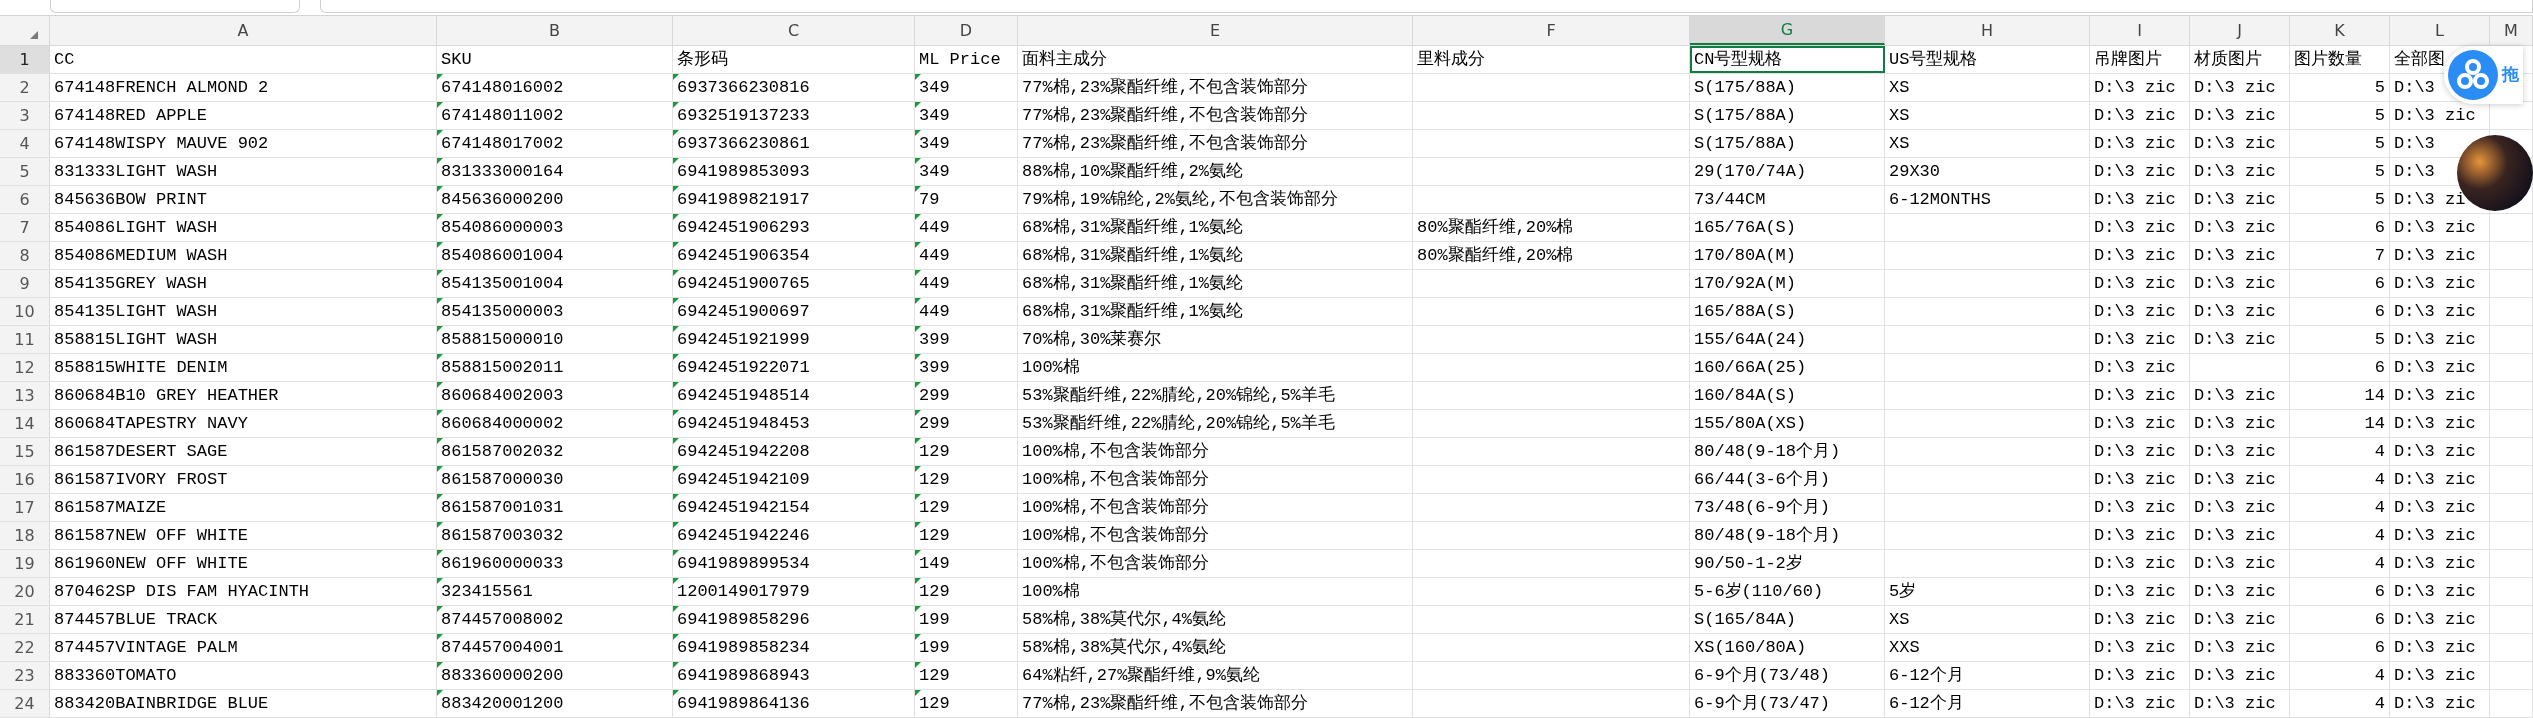 This screenshot has height=718, width=2533. I want to click on column-header: M, so click(2511, 30).